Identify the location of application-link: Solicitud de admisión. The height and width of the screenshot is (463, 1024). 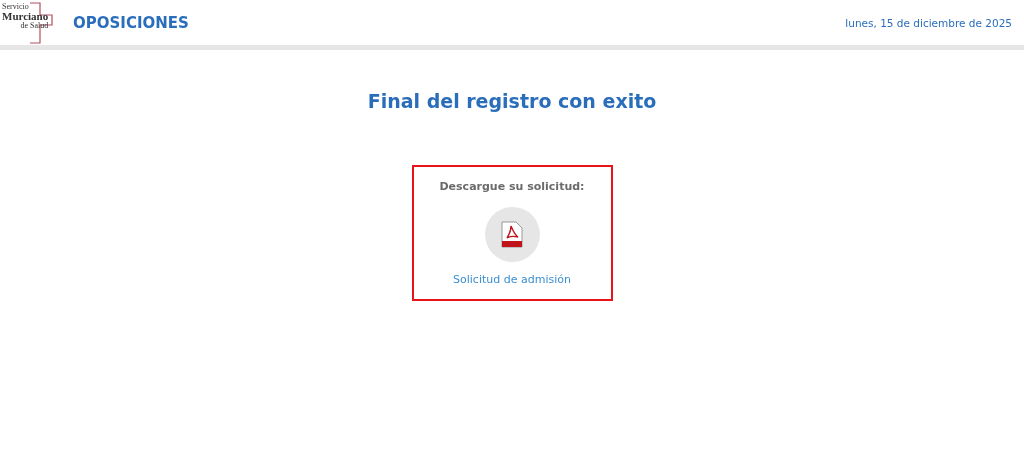
(512, 279).